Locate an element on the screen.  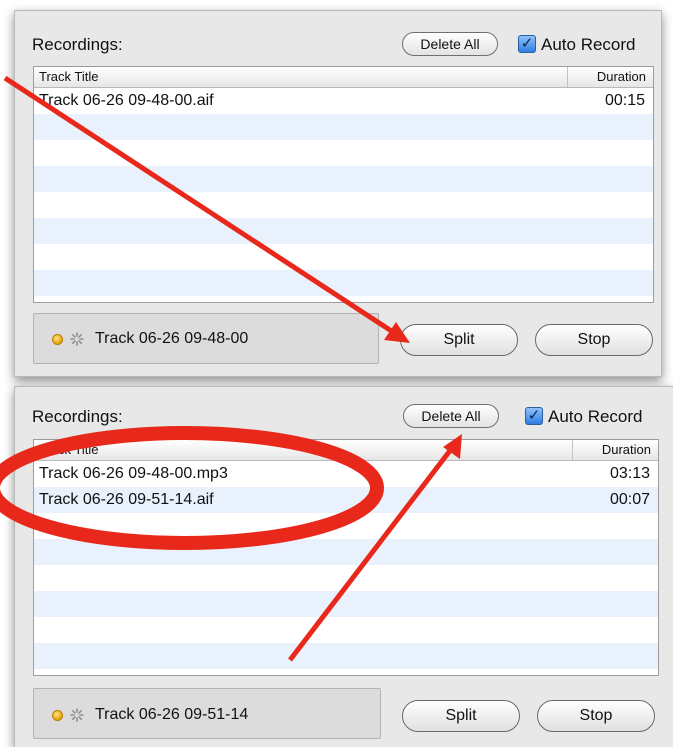
track-title-cell: Track 06-26 09-48-00.aif is located at coordinates (126, 100).